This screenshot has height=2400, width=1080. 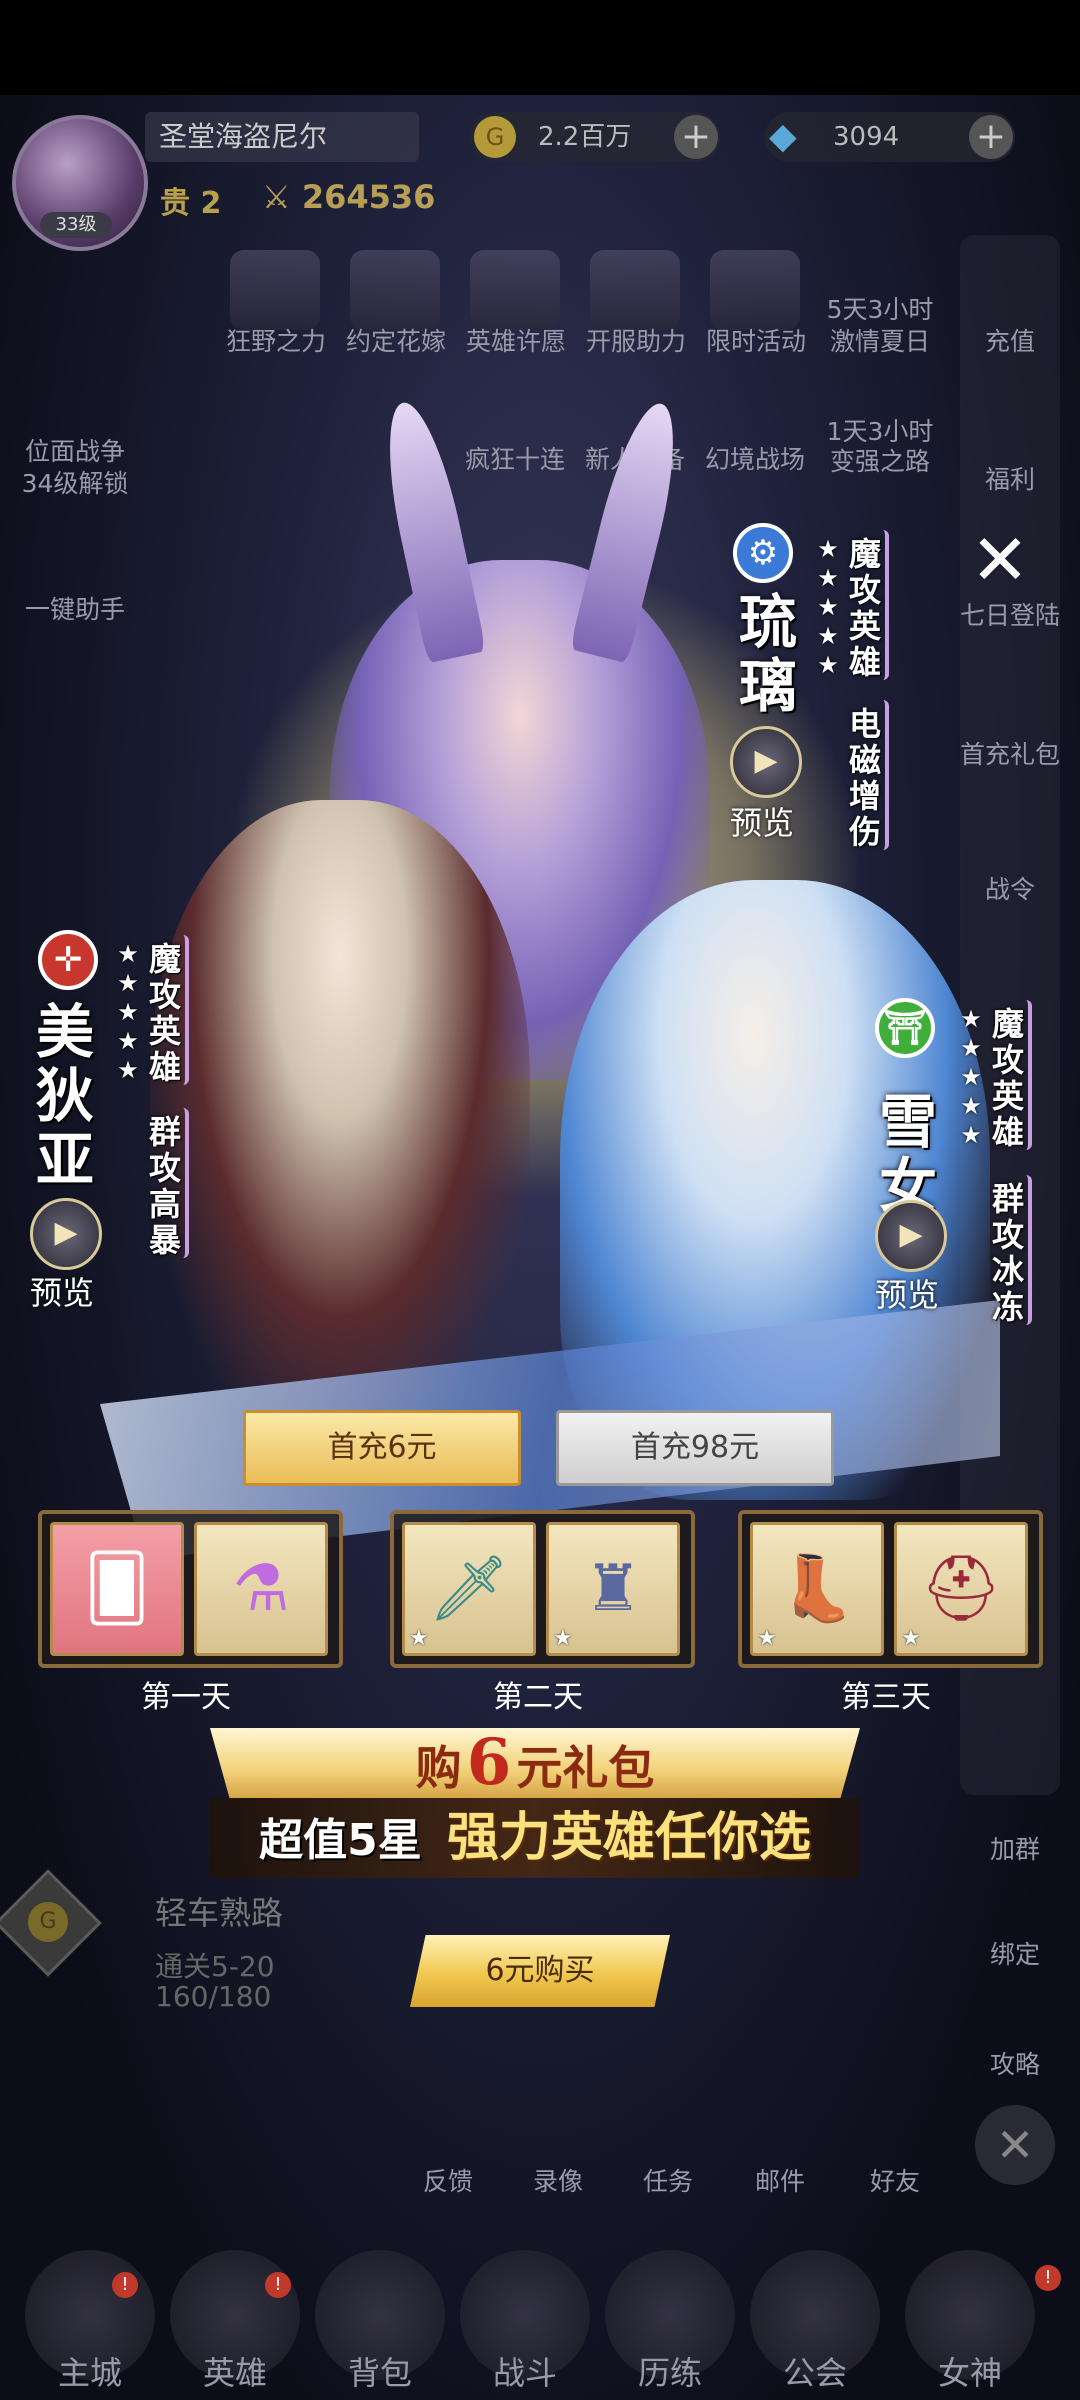 What do you see at coordinates (282, 137) in the screenshot?
I see `player-name: 圣堂海盗尼尔` at bounding box center [282, 137].